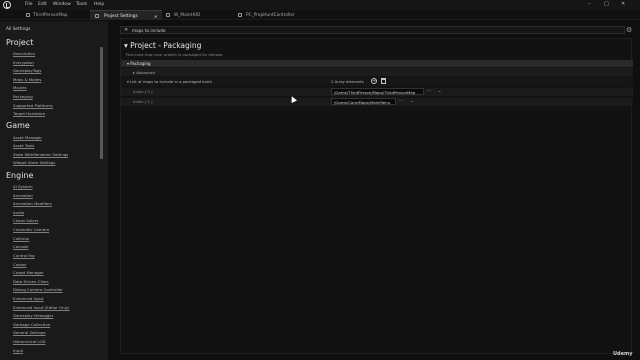 Image resolution: width=640 pixels, height=360 pixels. What do you see at coordinates (29, 4) in the screenshot?
I see `menu-file: File` at bounding box center [29, 4].